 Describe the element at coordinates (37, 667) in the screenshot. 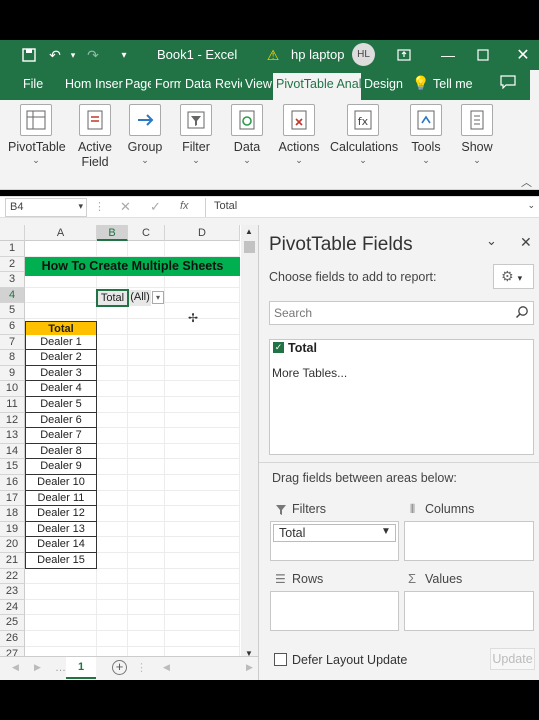

I see `sheet-next-icon: ▶` at that location.